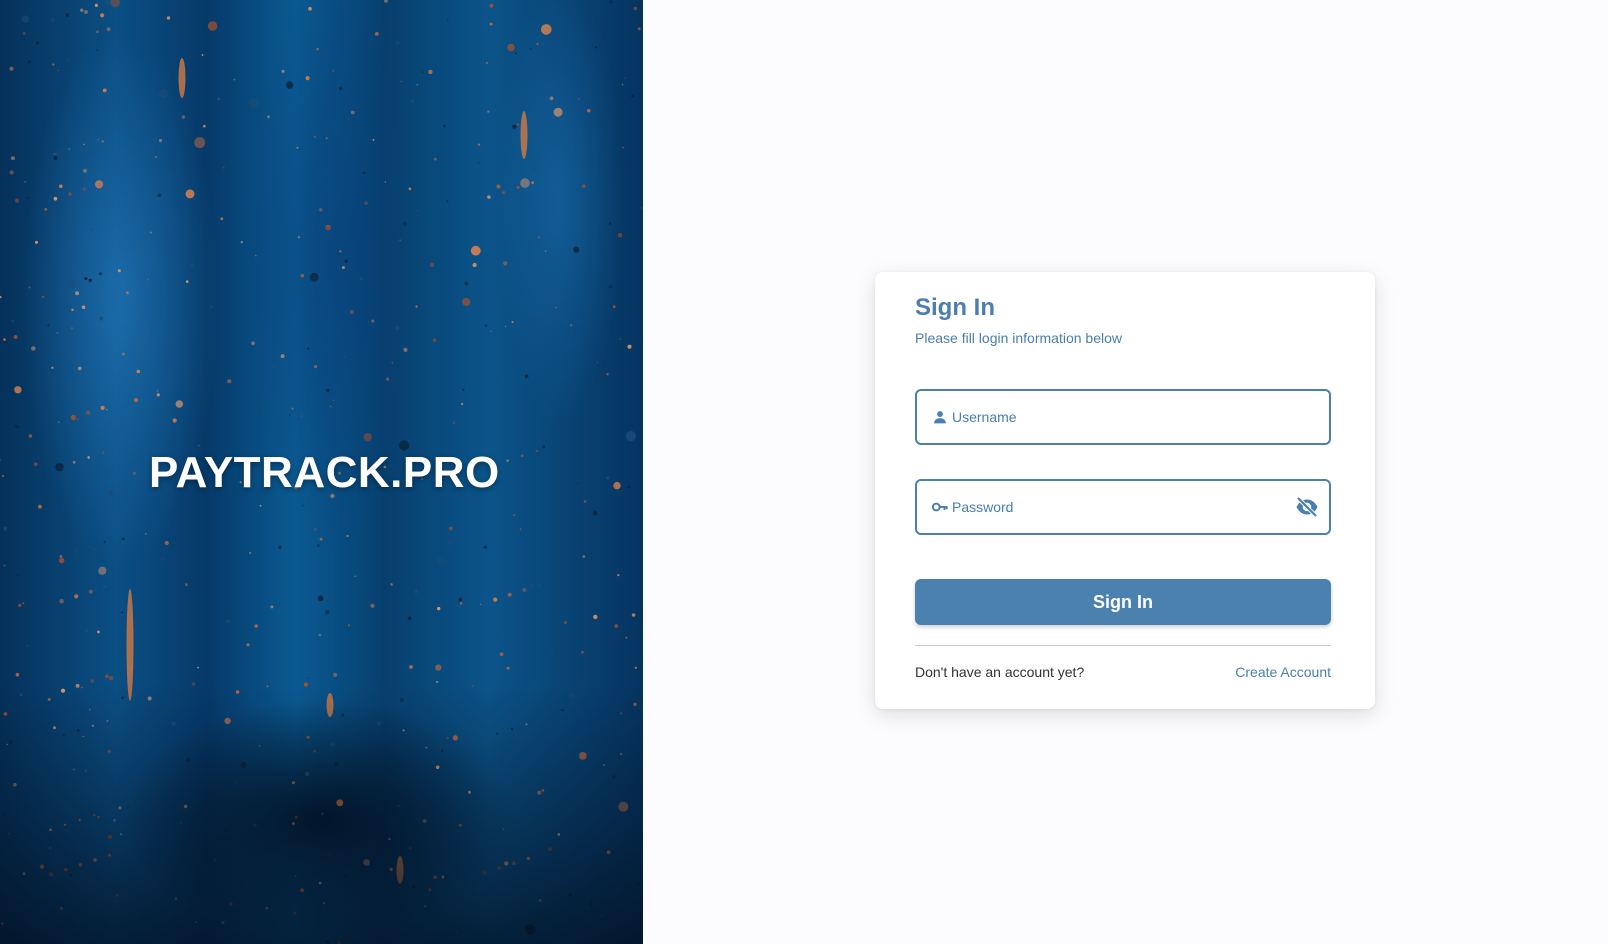 Image resolution: width=1608 pixels, height=944 pixels. I want to click on key-icon, so click(940, 507).